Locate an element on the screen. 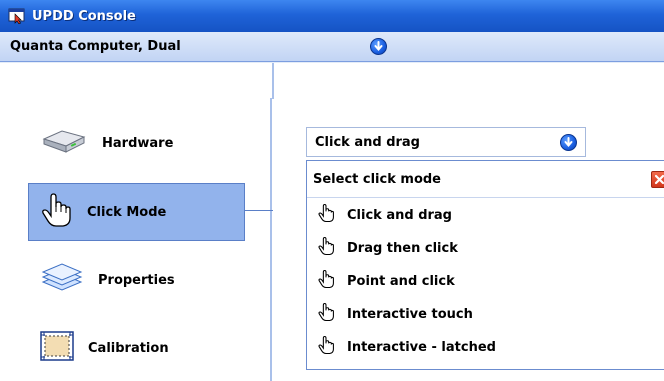  click-mode-selected-value: Click and drag is located at coordinates (367, 142).